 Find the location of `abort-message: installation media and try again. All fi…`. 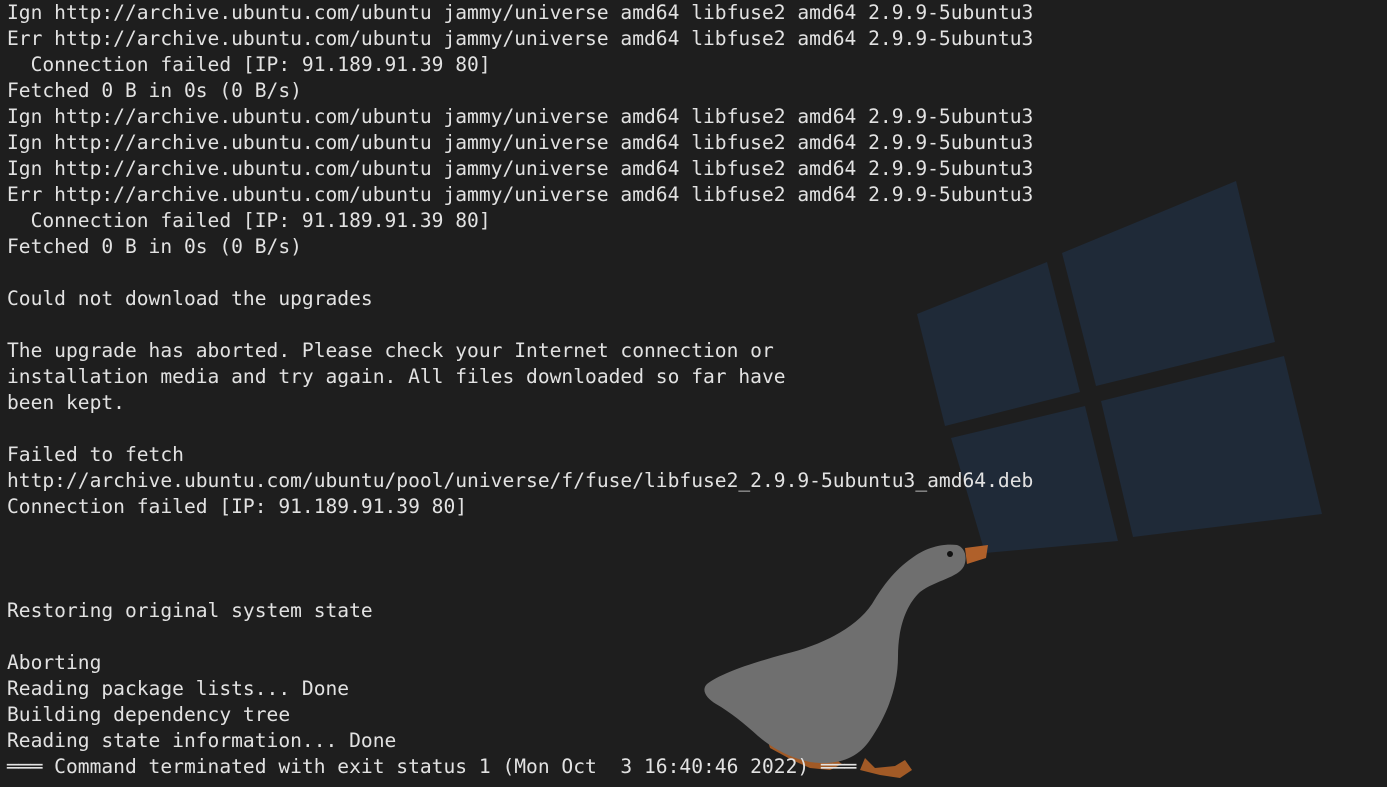

abort-message: installation media and try again. All fi… is located at coordinates (396, 376).